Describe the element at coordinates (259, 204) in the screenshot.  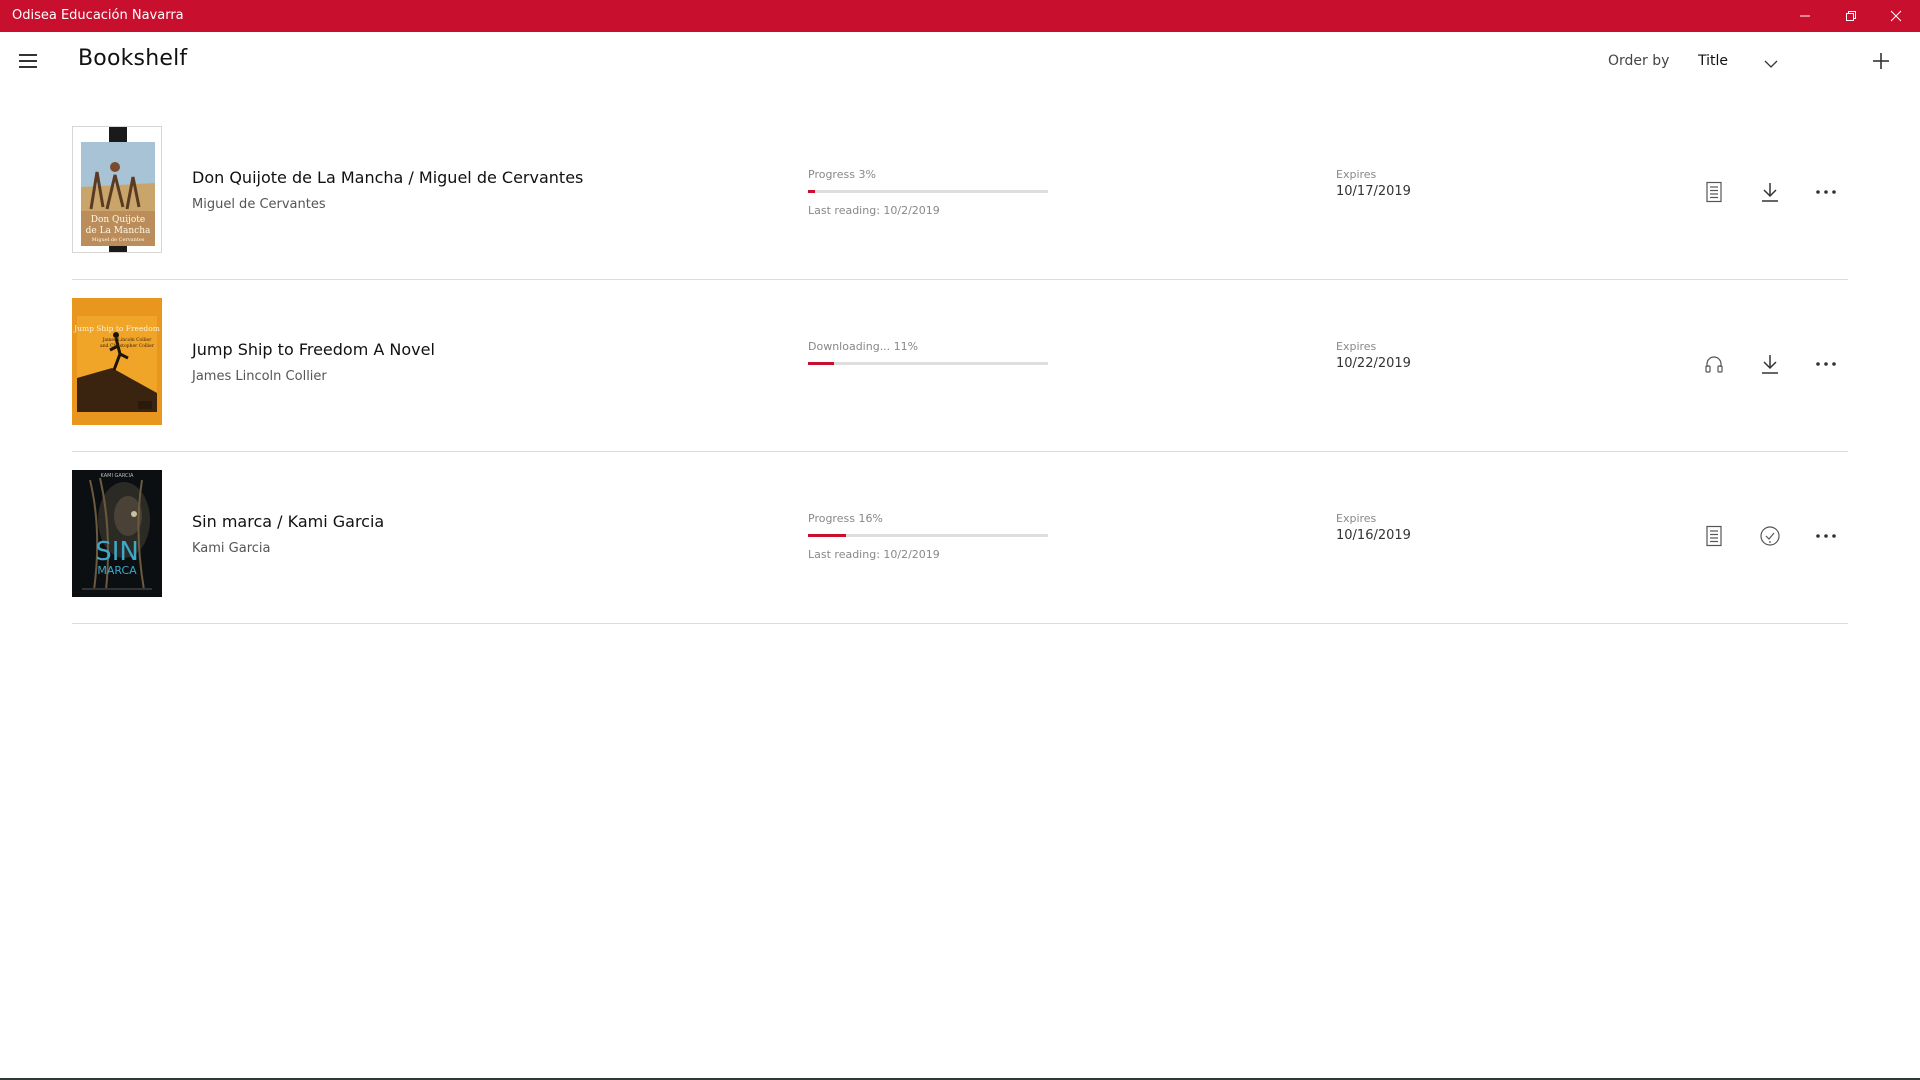
I see `book-author: Miguel de Cervantes` at that location.